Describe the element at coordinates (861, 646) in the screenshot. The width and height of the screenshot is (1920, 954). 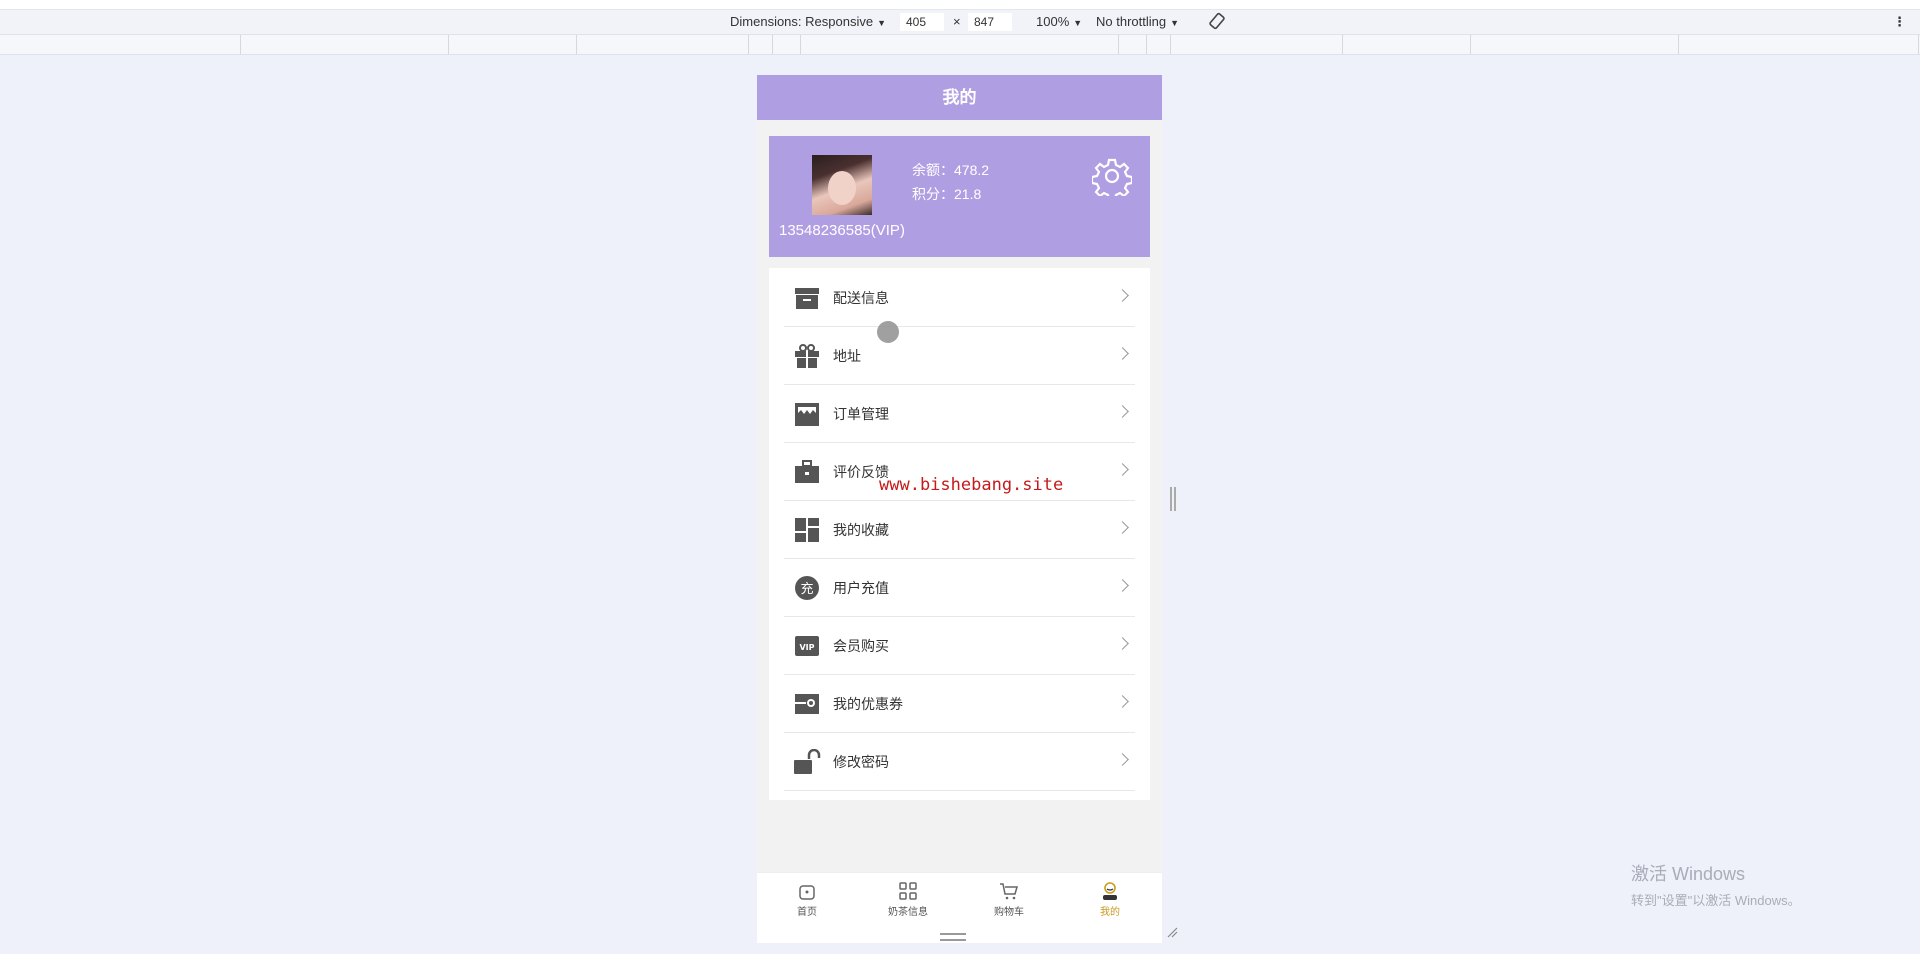
I see `menu-item-label: 会员购买` at that location.